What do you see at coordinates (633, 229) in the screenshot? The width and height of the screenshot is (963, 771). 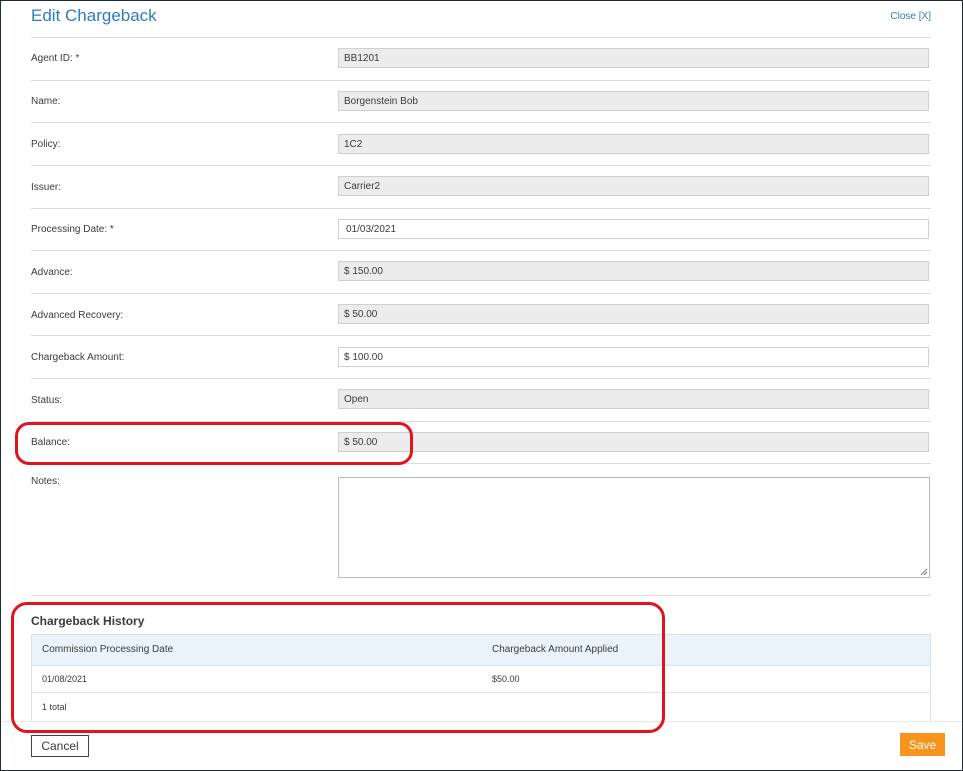 I see `processing-date-input: 01/03/2021` at bounding box center [633, 229].